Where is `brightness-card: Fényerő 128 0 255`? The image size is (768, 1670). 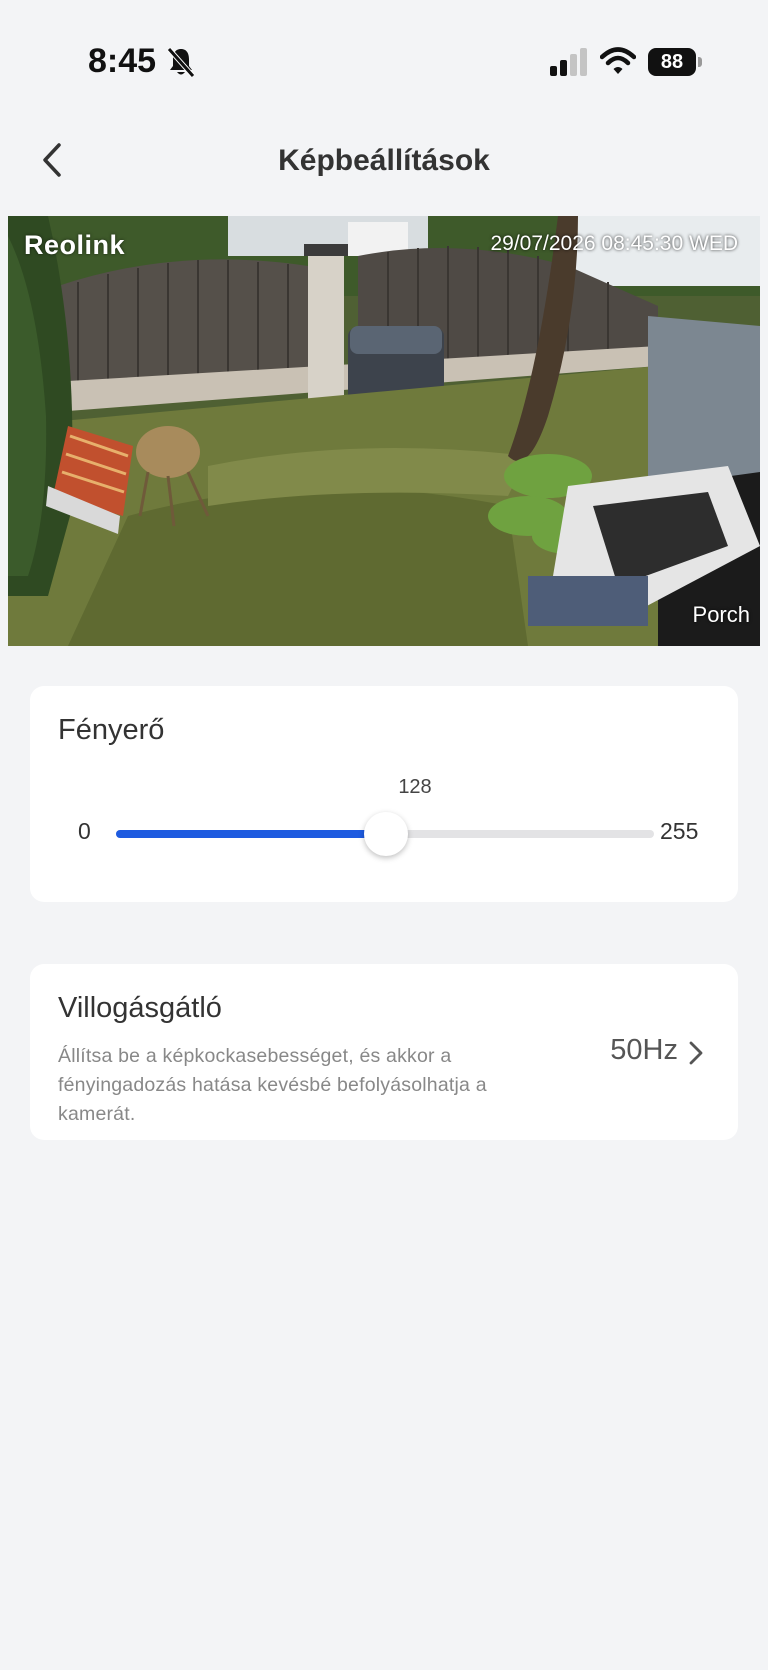
brightness-card: Fényerő 128 0 255 is located at coordinates (384, 794).